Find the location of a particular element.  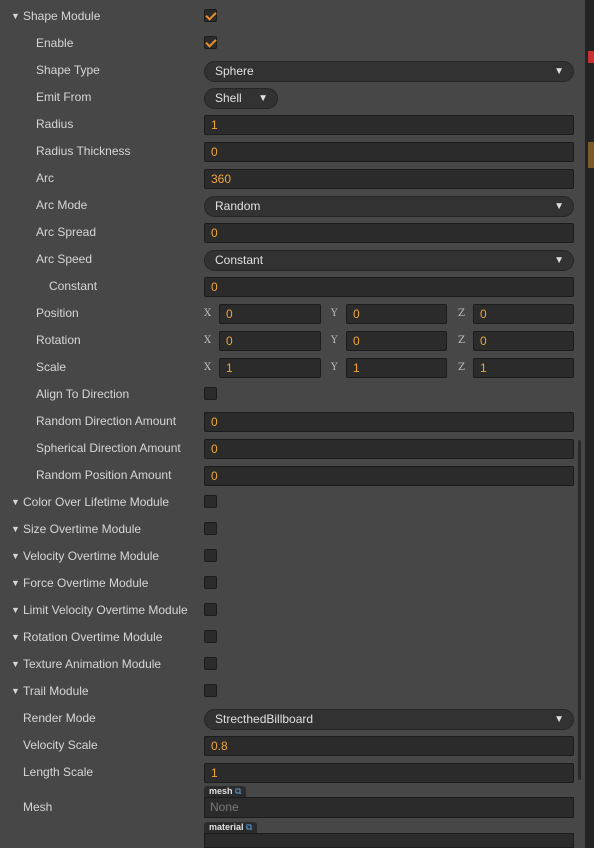

enable-row: Enable is located at coordinates (288, 43).